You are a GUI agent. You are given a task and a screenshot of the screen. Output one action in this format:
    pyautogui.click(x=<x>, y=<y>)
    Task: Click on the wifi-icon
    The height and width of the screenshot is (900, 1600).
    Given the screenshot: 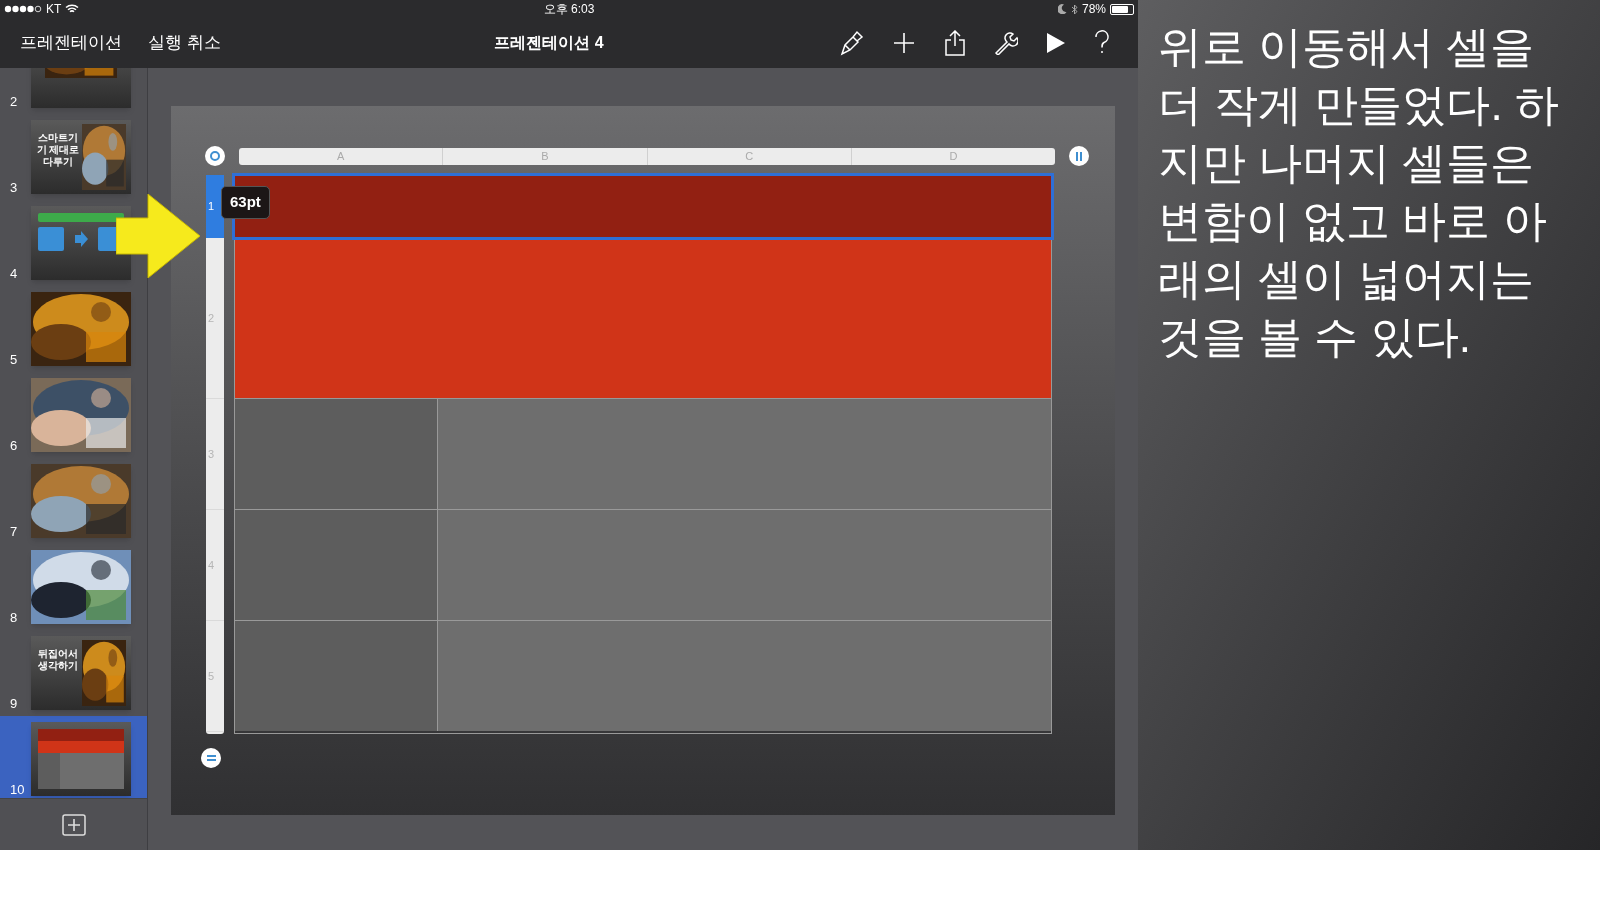 What is the action you would take?
    pyautogui.click(x=72, y=9)
    